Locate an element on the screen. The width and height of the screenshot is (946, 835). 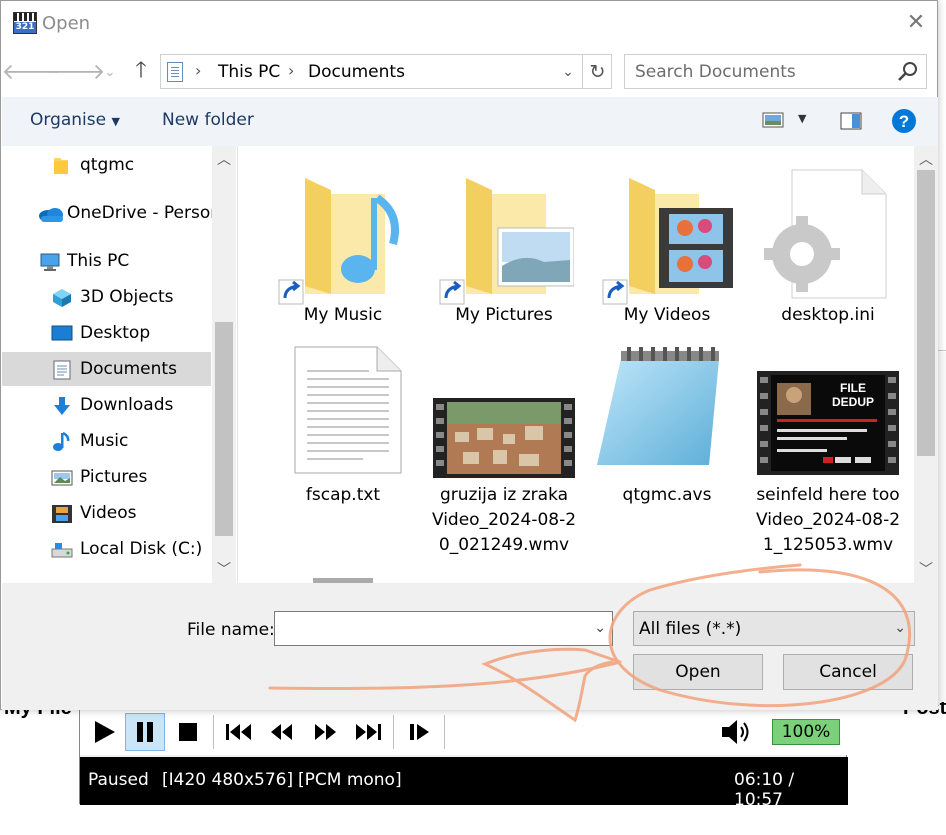
file-item: My Music is located at coordinates (343, 251).